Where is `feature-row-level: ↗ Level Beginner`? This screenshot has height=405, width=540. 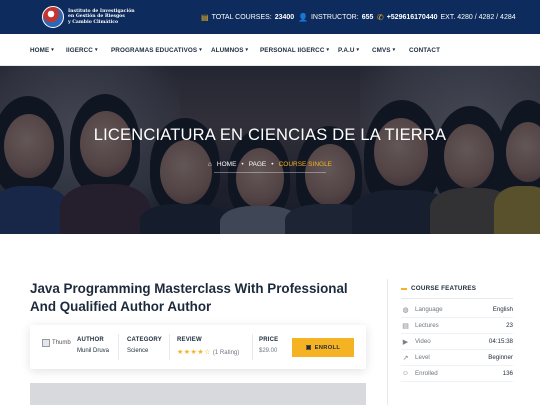
feature-row-level: ↗ Level Beginner is located at coordinates (457, 358).